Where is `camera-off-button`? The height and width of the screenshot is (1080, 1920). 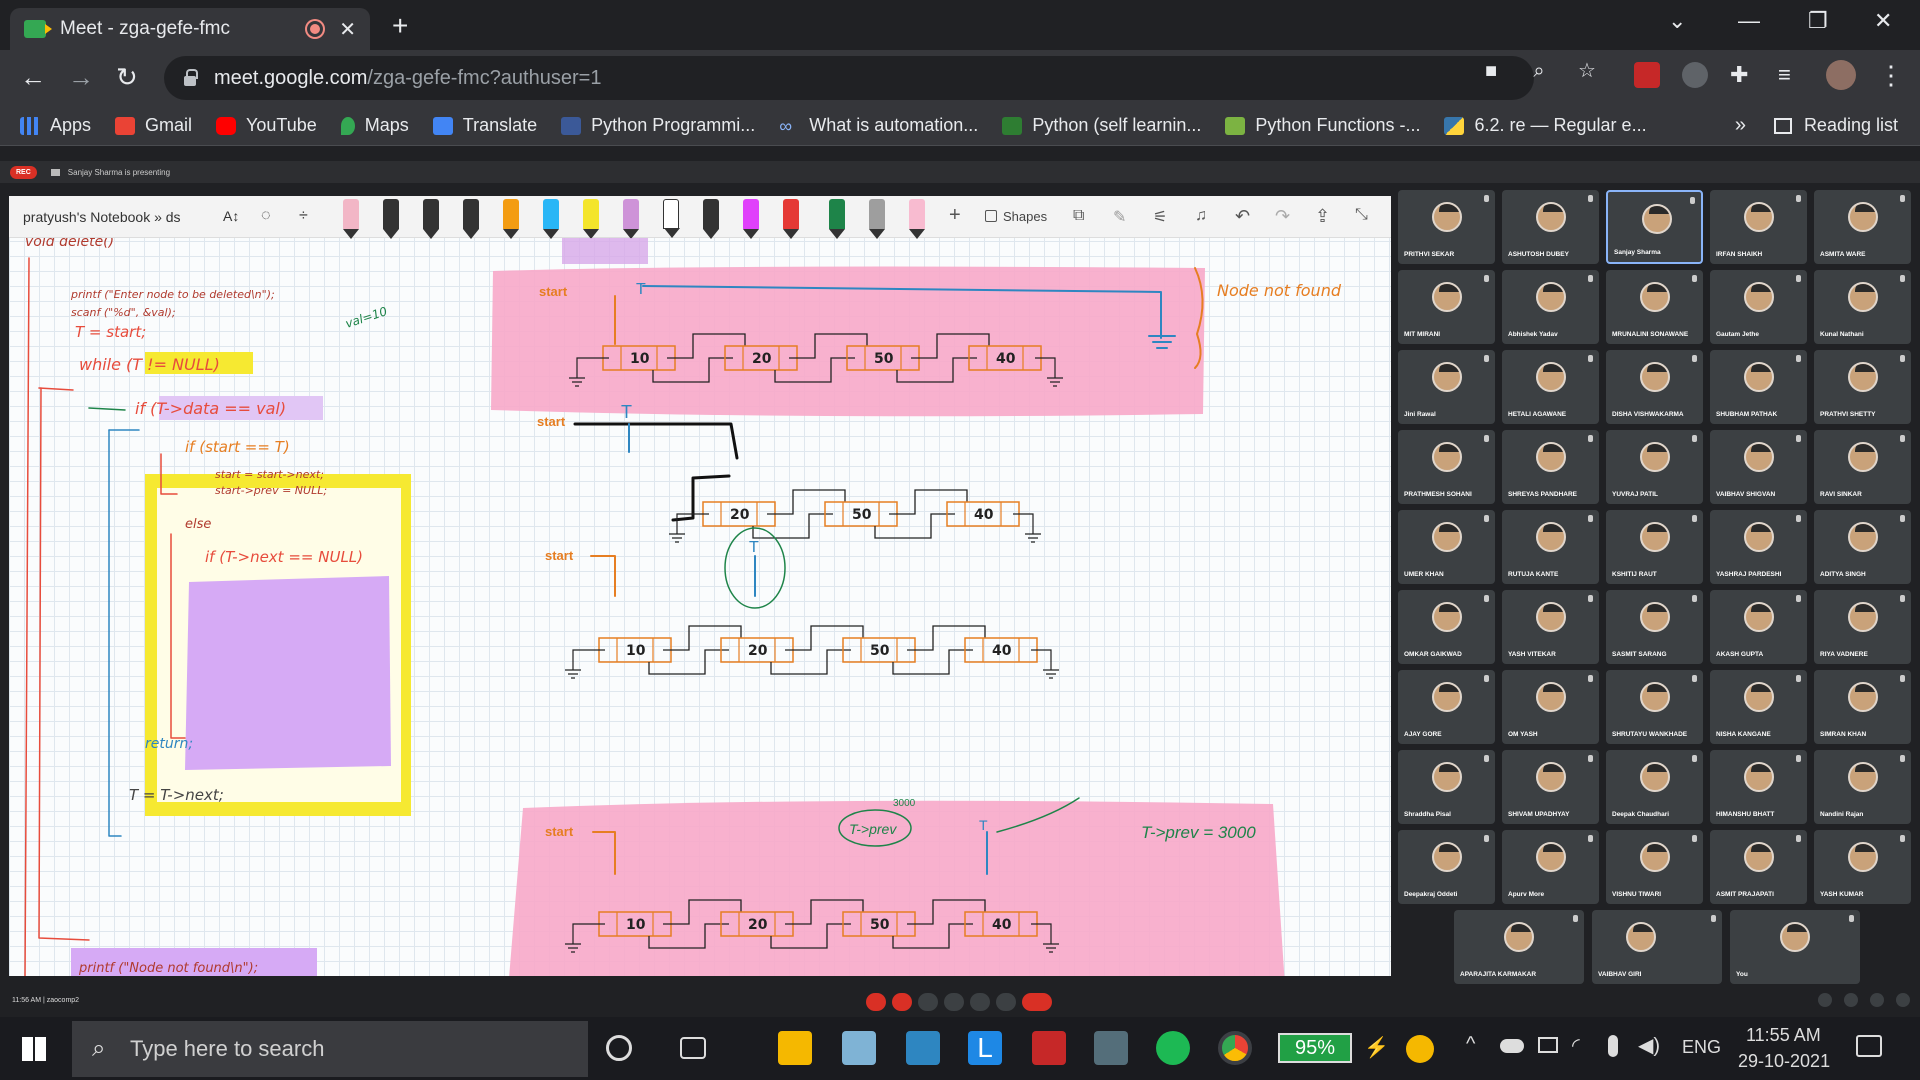
camera-off-button is located at coordinates (902, 1002).